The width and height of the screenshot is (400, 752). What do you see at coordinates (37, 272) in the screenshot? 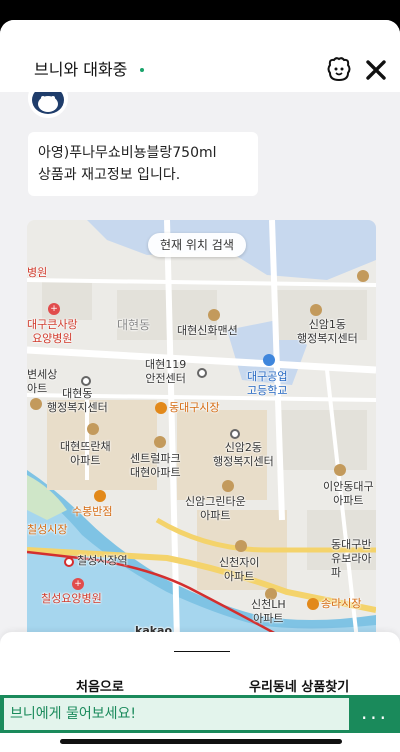
I see `map-label-hospital-top: 병원` at bounding box center [37, 272].